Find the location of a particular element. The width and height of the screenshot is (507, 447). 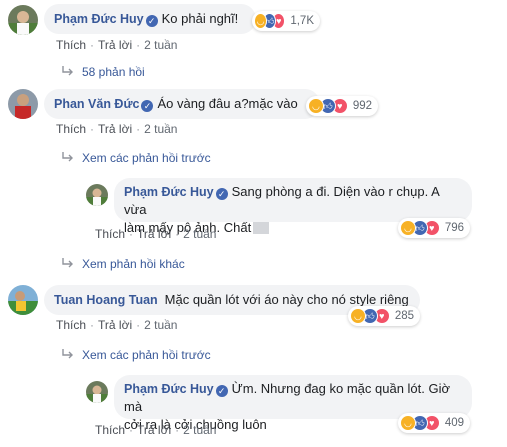

comment-author-name: Phan Văn Đức is located at coordinates (96, 104).